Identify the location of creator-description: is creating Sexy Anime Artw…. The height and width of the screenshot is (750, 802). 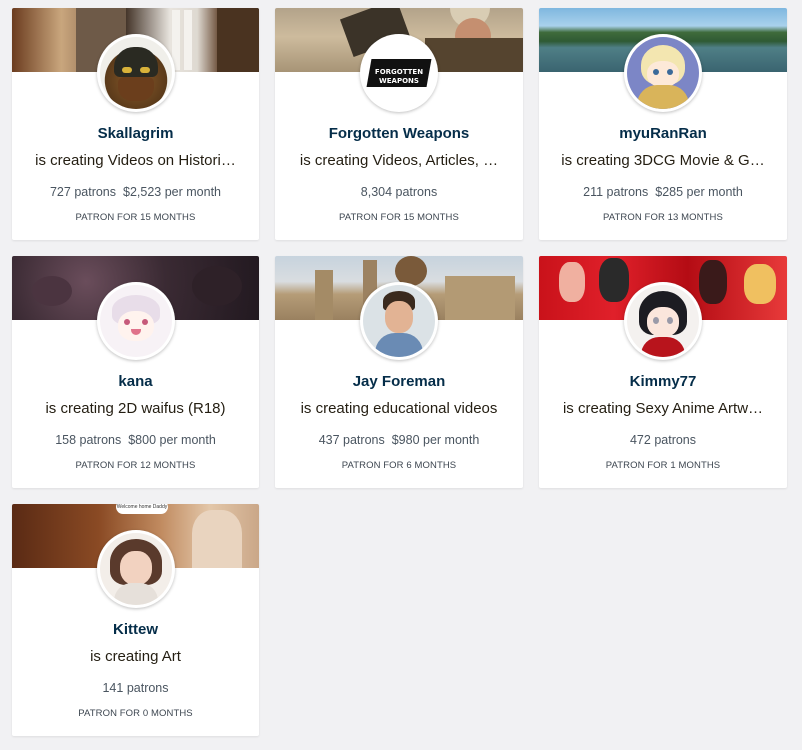
(663, 408).